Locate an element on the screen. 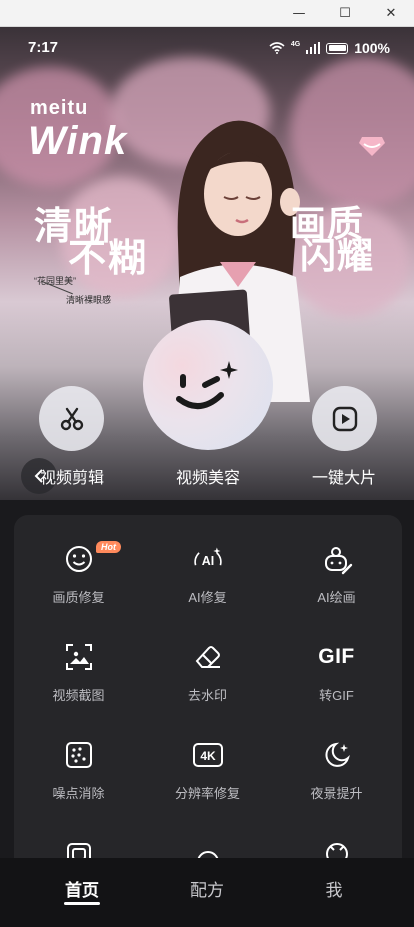  video-beauty-button is located at coordinates (208, 385).